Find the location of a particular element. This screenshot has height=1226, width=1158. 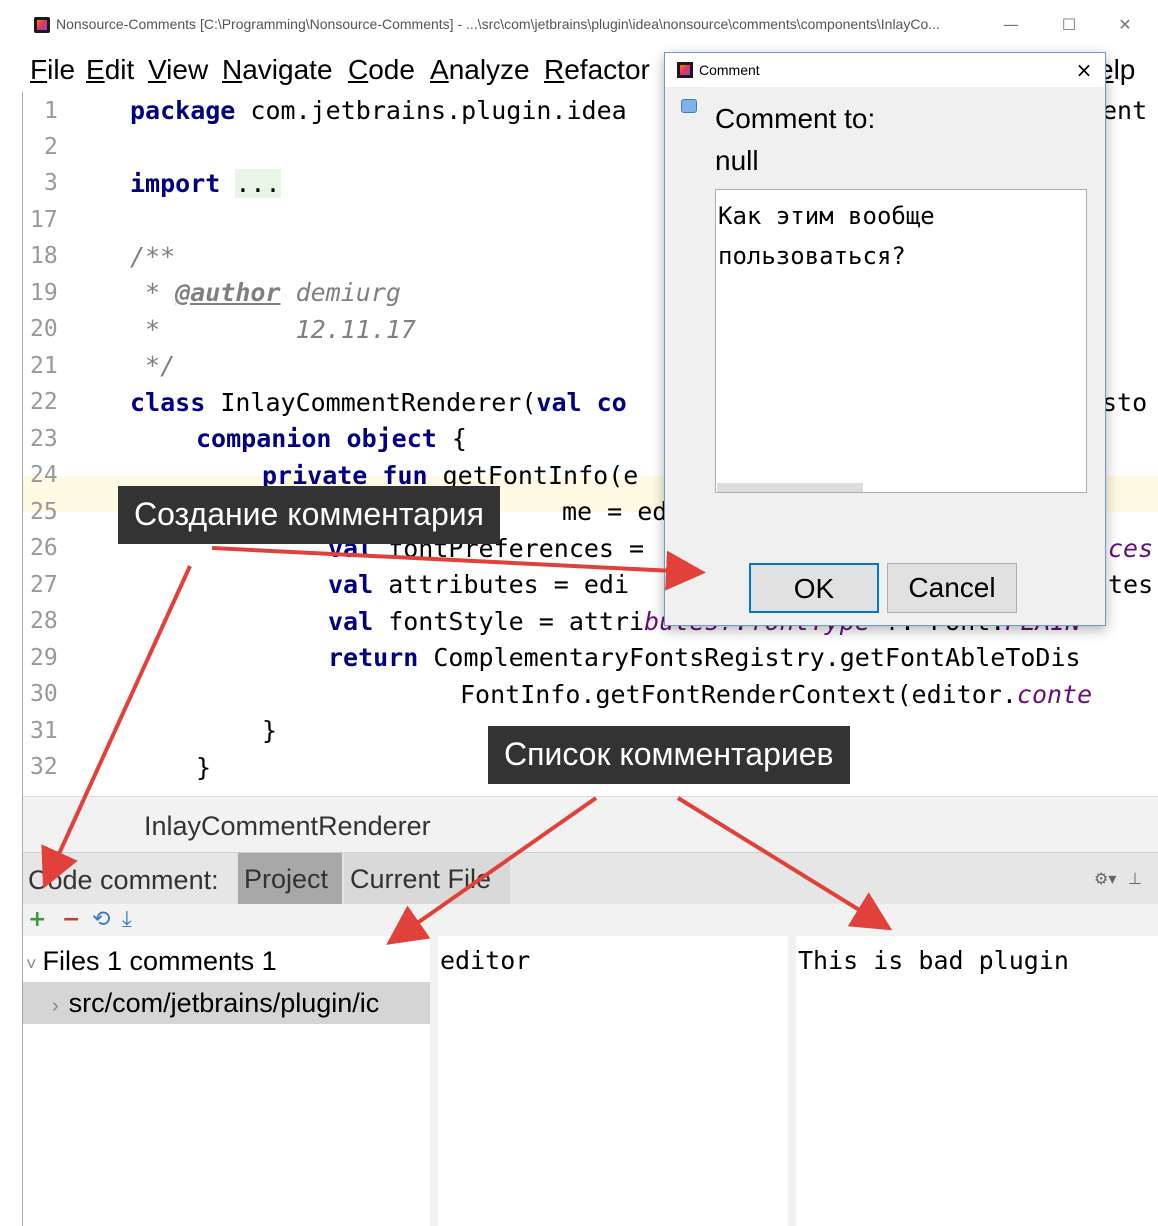

arrow-to-add-button is located at coordinates (116, 727).